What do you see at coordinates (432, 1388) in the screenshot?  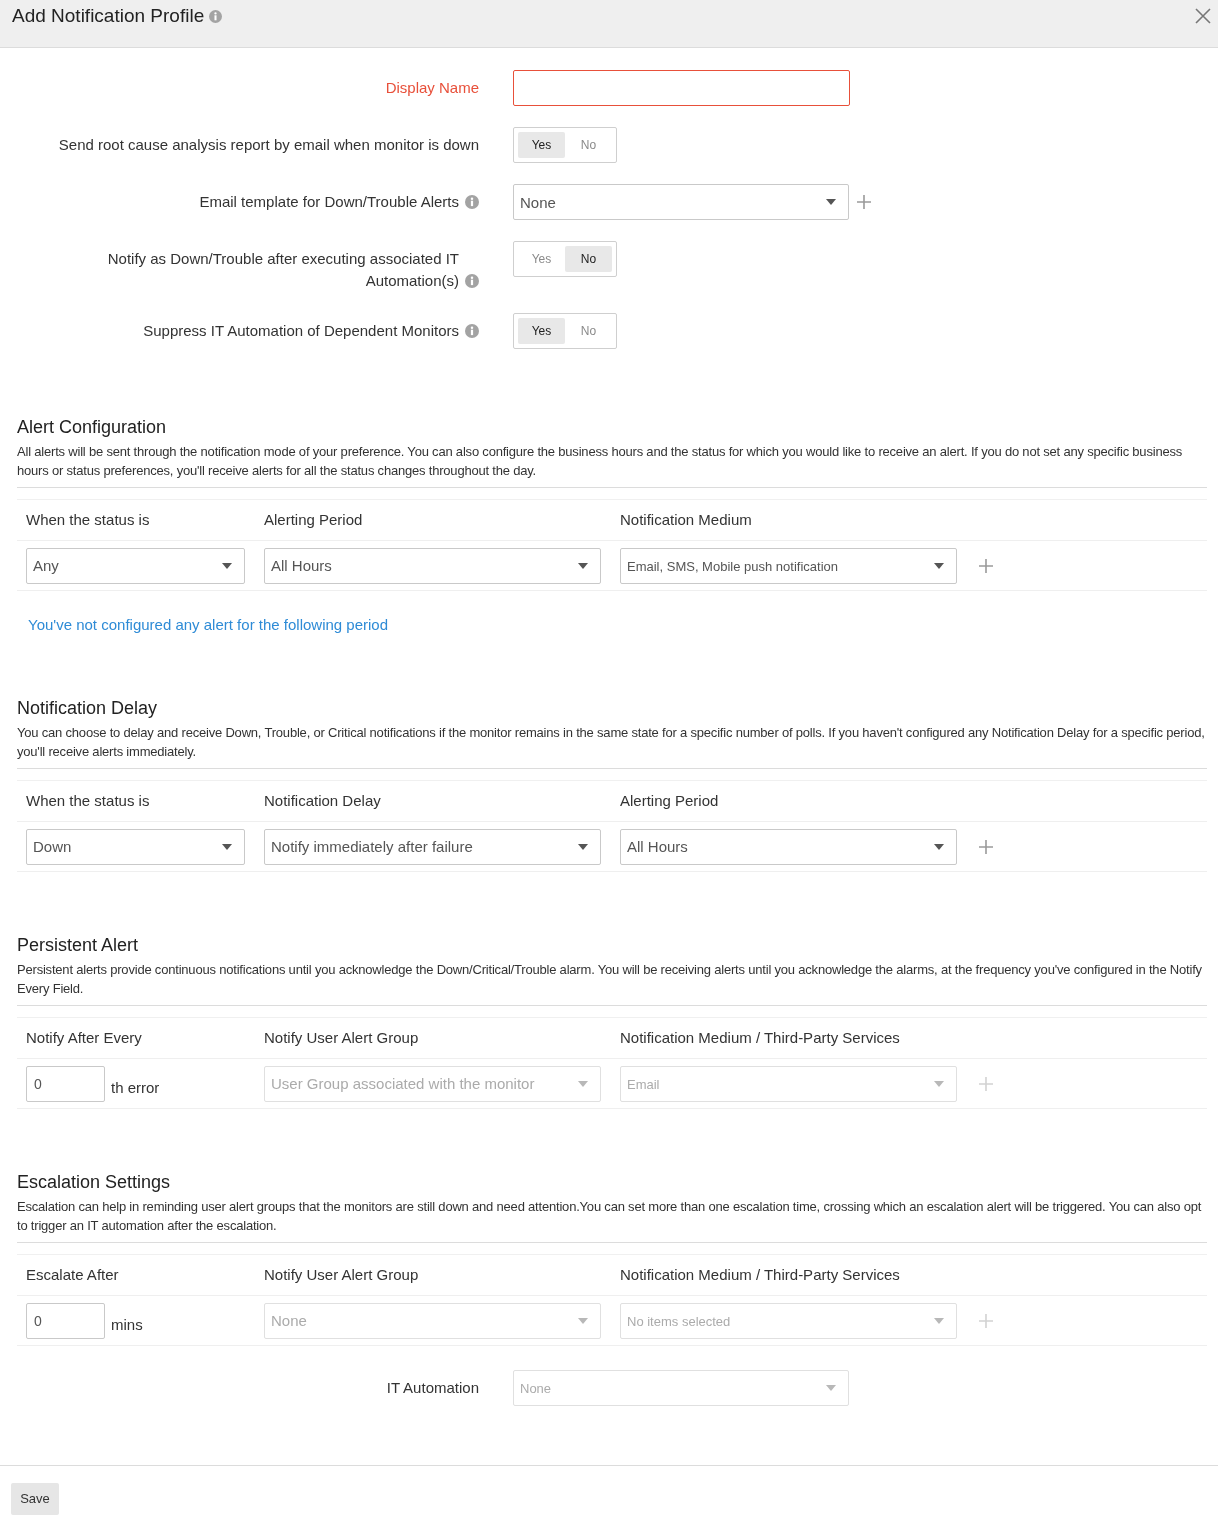 I see `field-label: IT Automation` at bounding box center [432, 1388].